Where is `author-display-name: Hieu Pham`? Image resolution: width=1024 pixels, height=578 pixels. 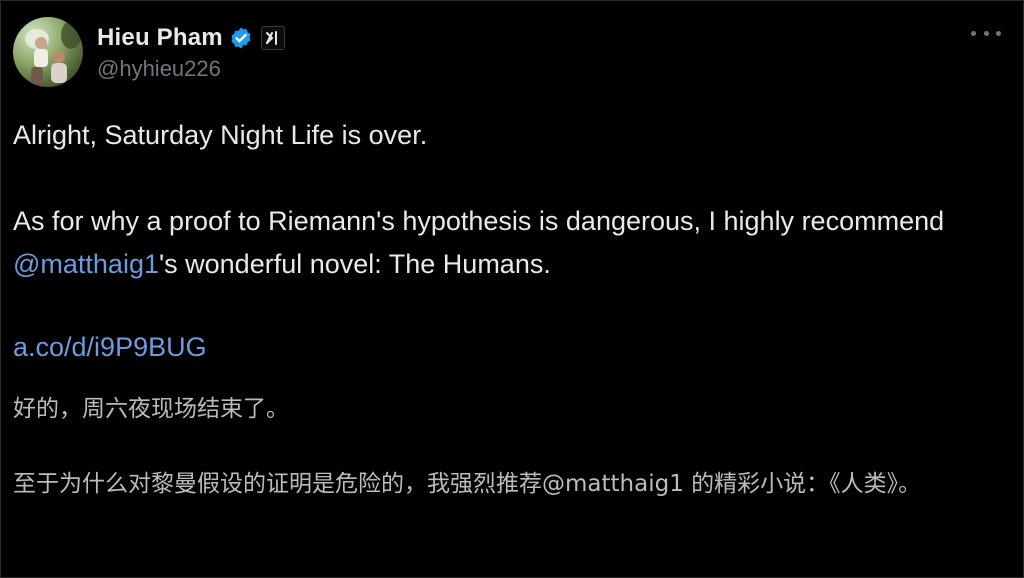 author-display-name: Hieu Pham is located at coordinates (160, 38).